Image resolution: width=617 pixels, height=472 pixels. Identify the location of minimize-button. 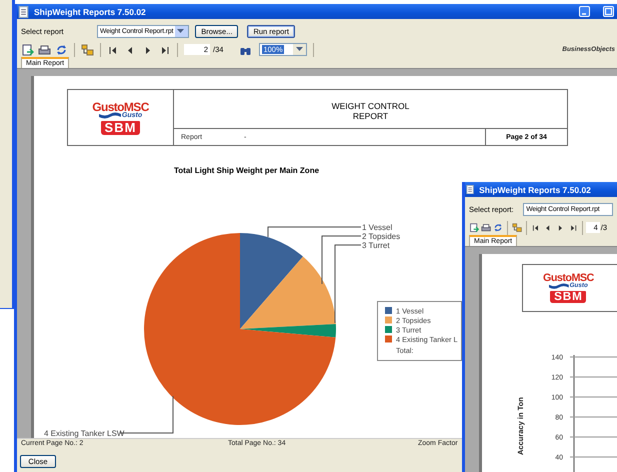
(584, 11).